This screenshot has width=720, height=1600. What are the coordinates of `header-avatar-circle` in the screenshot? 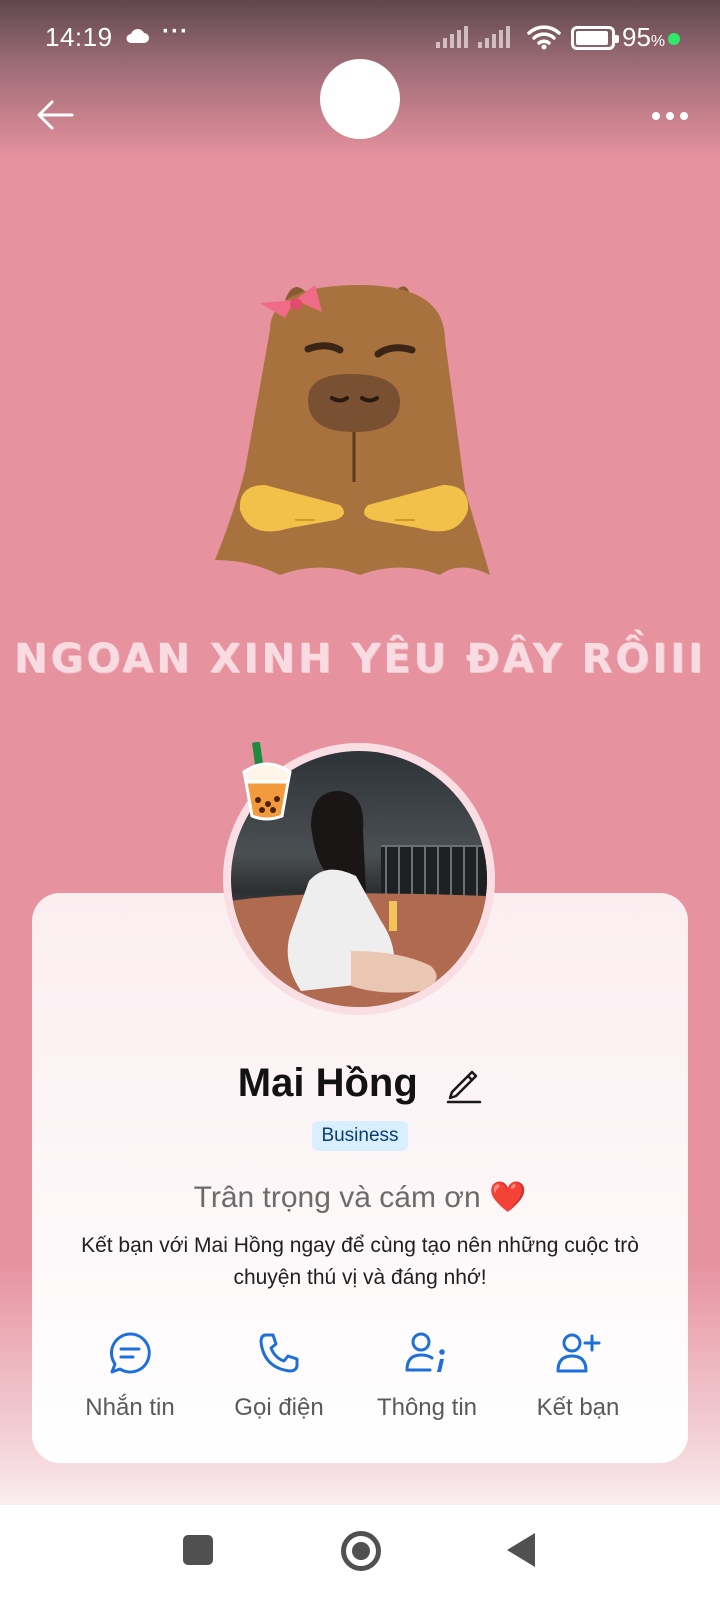 It's located at (360, 99).